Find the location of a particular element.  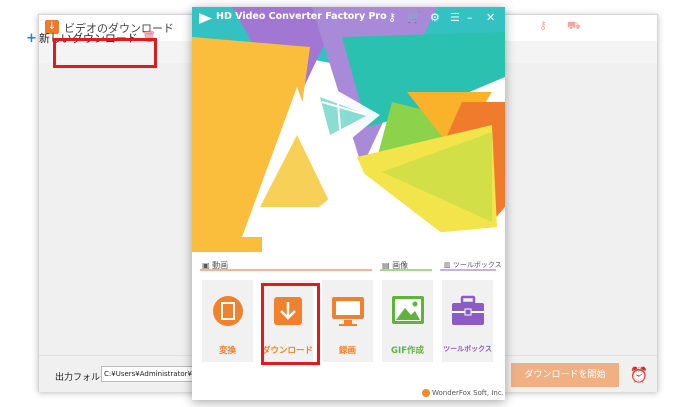

plus-icon: + is located at coordinates (31, 38).